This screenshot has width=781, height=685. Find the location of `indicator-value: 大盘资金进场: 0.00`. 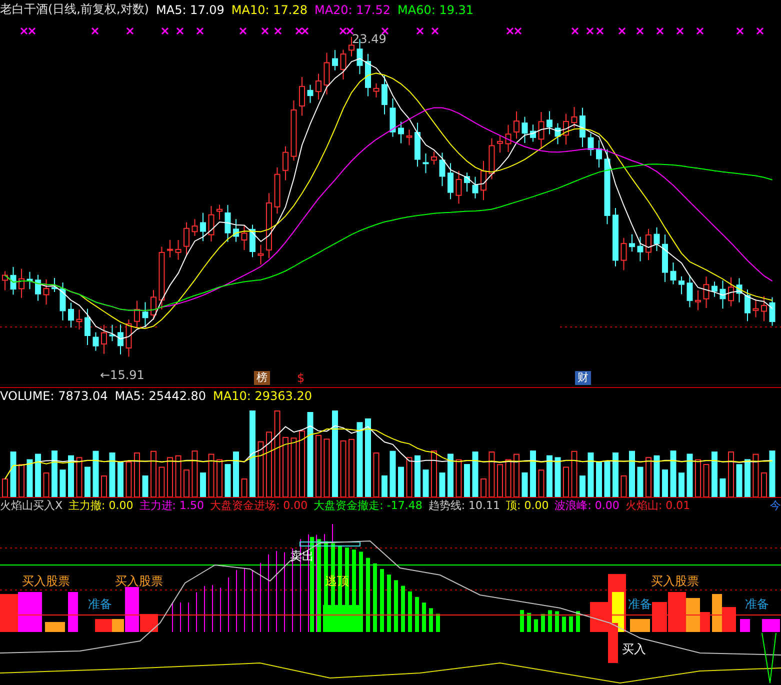

indicator-value: 大盘资金进场: 0.00 is located at coordinates (259, 505).